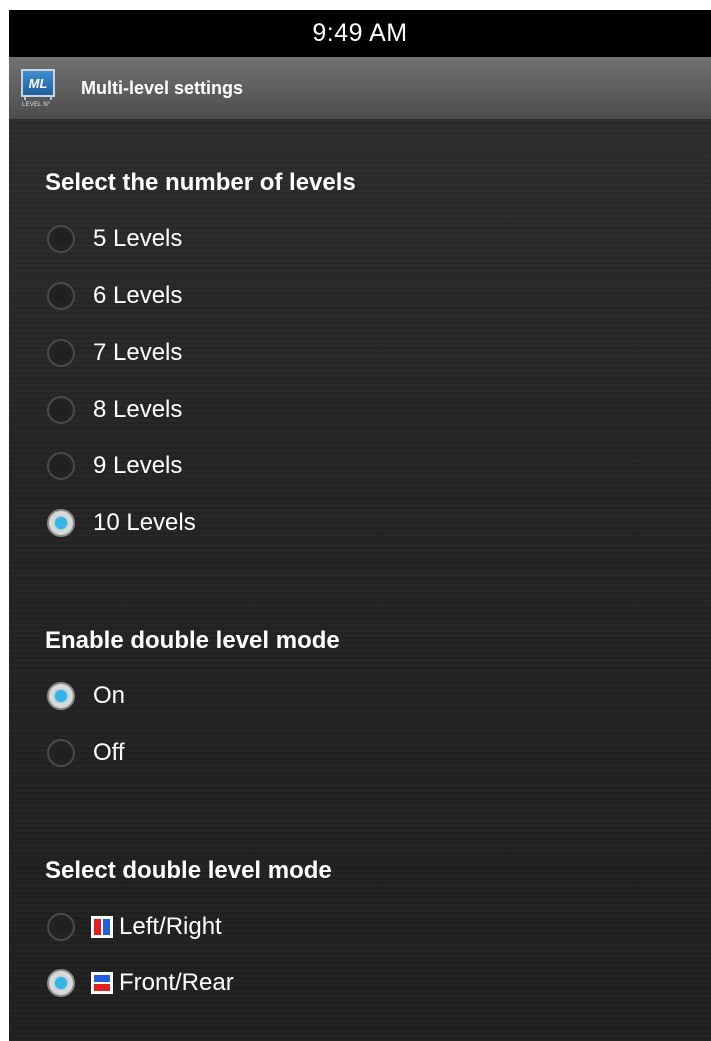  I want to click on double-level-option-off: Off, so click(86, 753).